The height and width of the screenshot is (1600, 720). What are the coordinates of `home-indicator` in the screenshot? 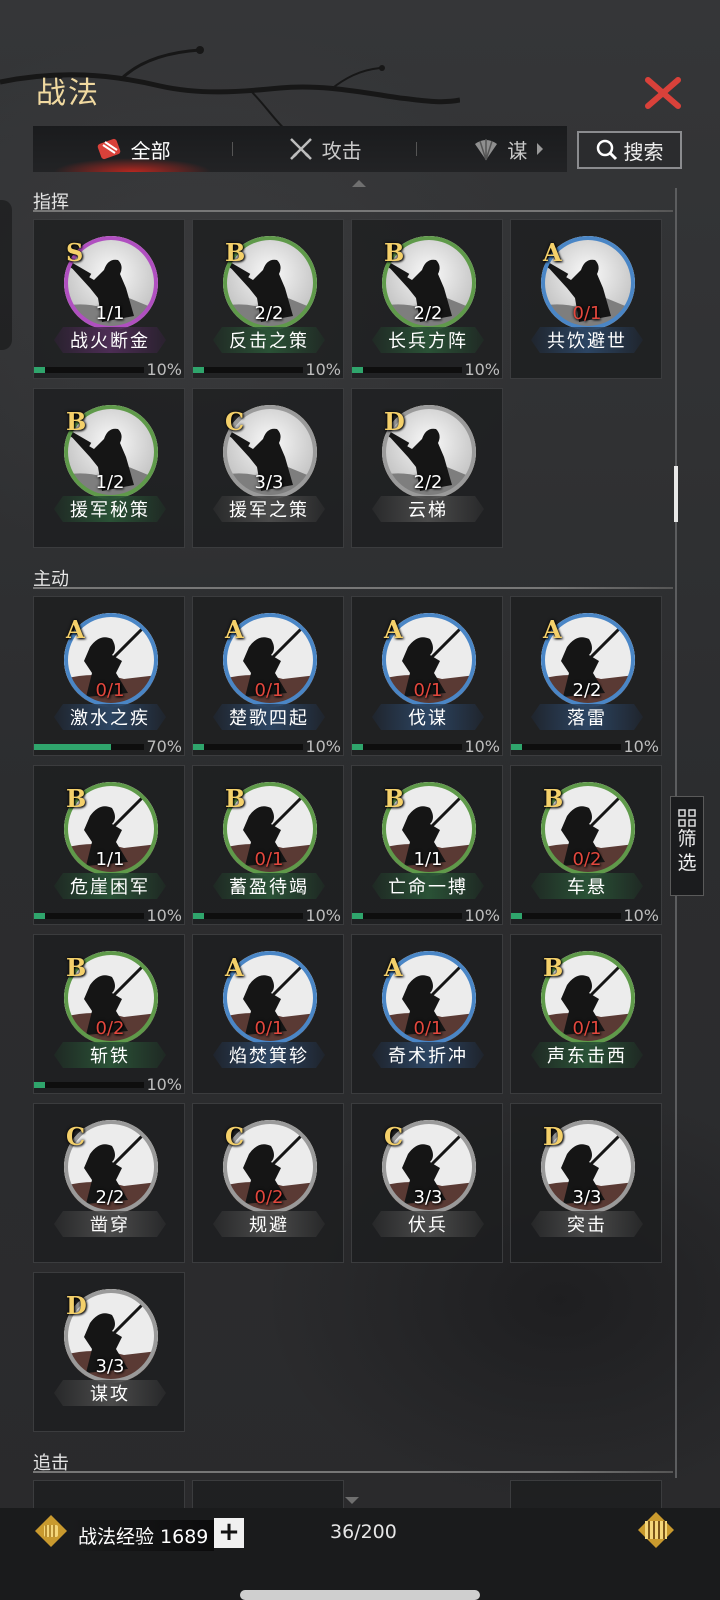 It's located at (360, 1595).